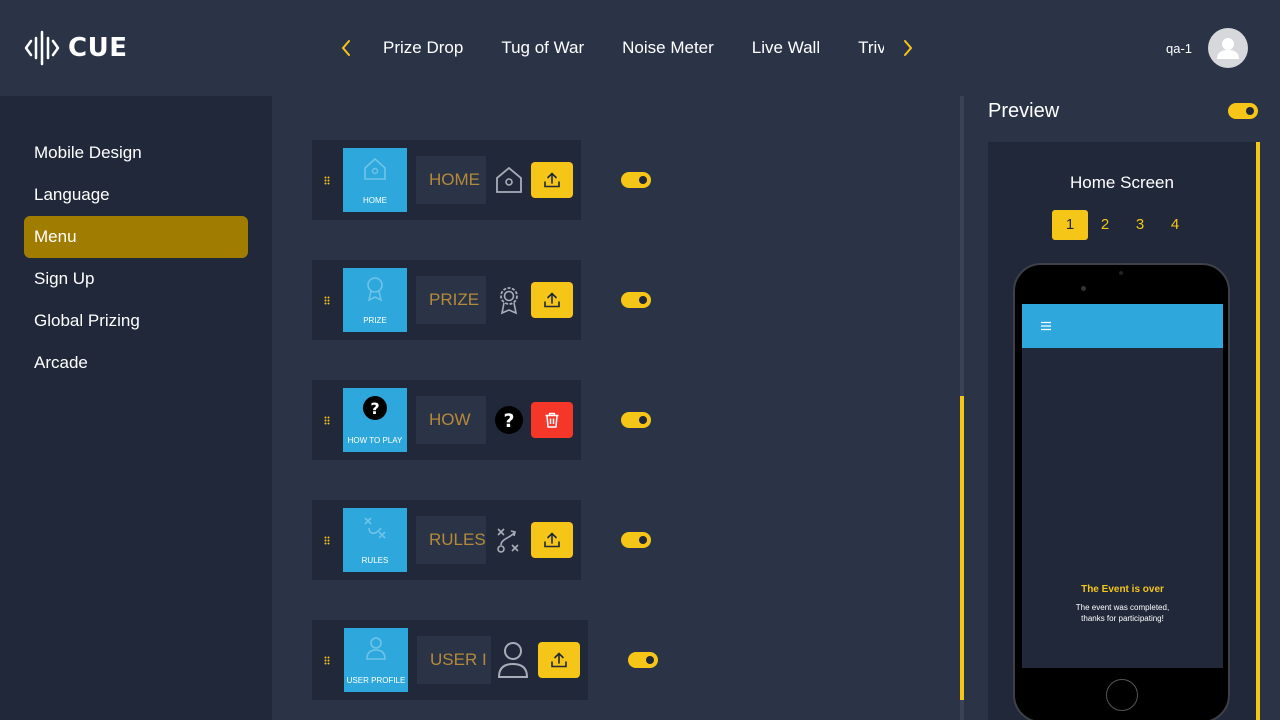 This screenshot has height=720, width=1280. Describe the element at coordinates (136, 195) in the screenshot. I see `sidebar-item-language: Language` at that location.